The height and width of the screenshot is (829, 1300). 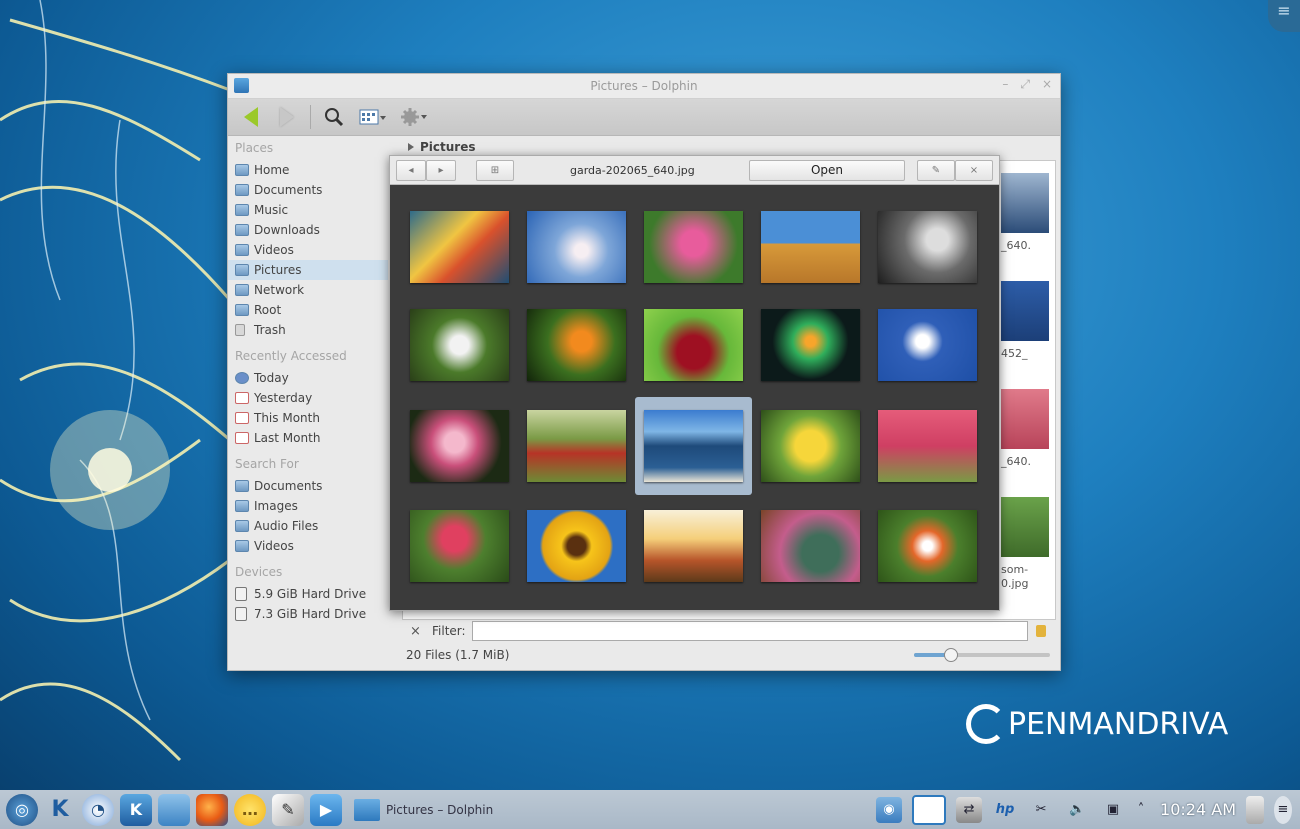 I want to click on sidebar-item-drive-1: 5.9 GiB Hard Drive, so click(x=308, y=594).